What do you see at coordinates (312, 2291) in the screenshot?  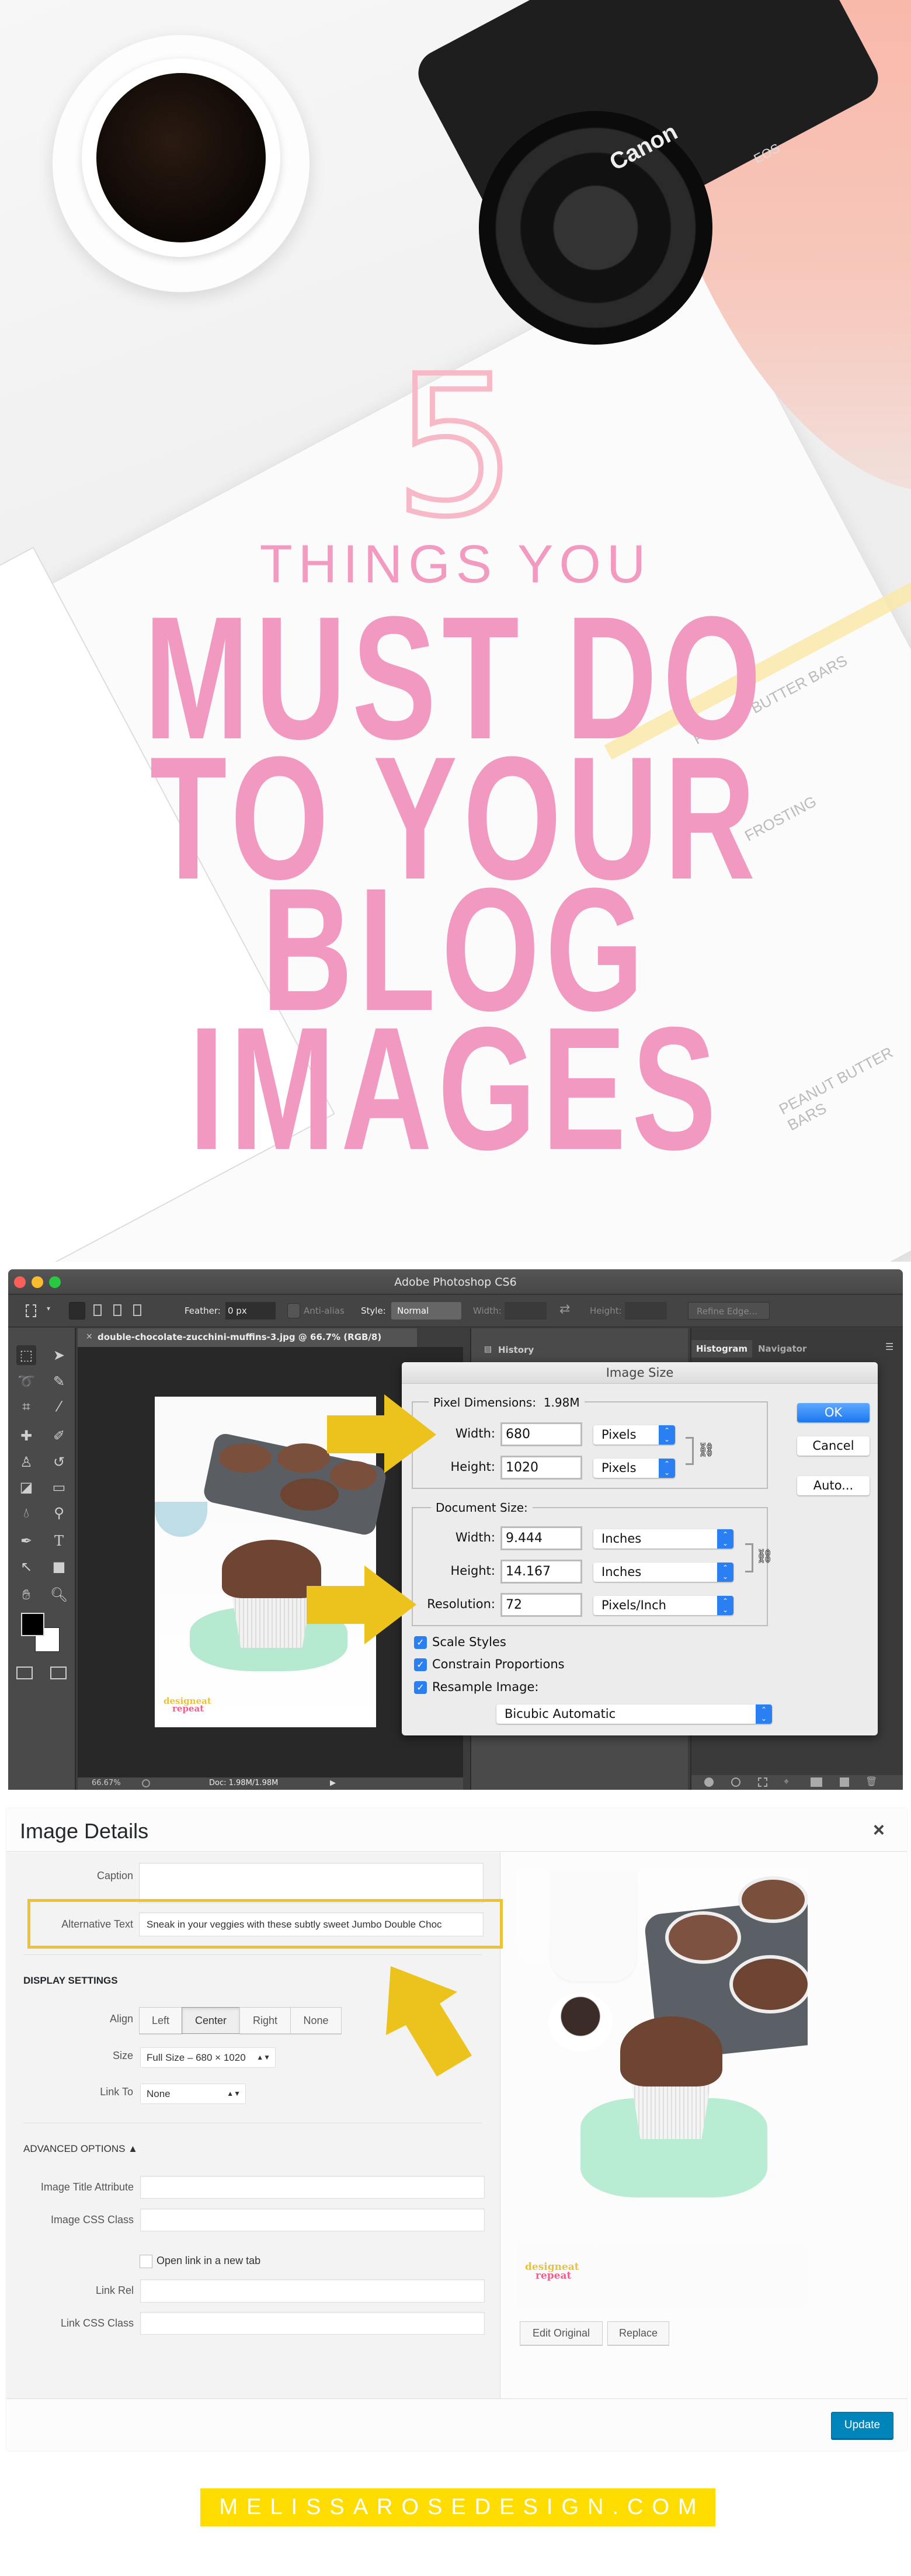 I see `link-rel-input` at bounding box center [312, 2291].